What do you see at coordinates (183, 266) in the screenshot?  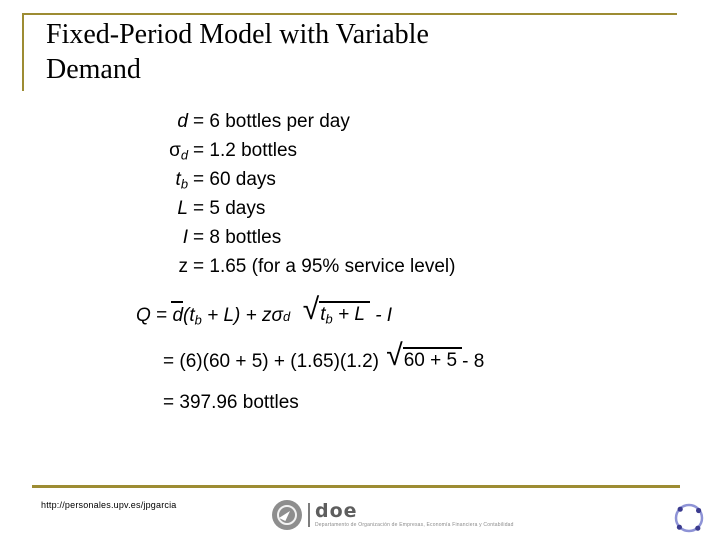 I see `variable-symbol-z: z` at bounding box center [183, 266].